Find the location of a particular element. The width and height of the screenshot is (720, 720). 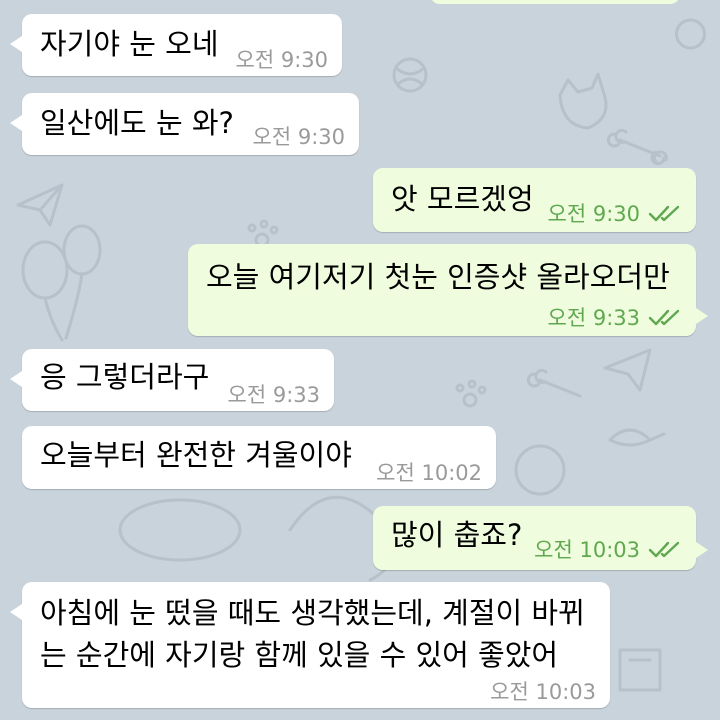

message-time: 오전 10:03 is located at coordinates (543, 691).